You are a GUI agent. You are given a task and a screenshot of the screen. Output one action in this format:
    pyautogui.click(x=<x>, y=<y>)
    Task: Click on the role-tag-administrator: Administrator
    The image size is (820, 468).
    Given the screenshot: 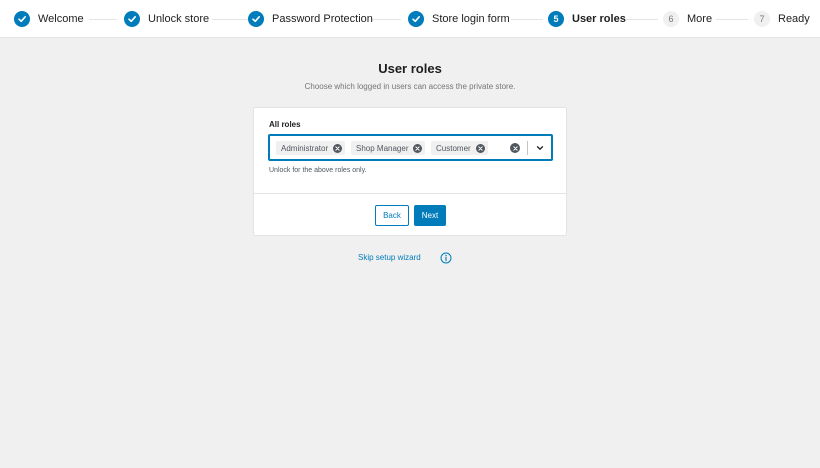 What is the action you would take?
    pyautogui.click(x=311, y=148)
    